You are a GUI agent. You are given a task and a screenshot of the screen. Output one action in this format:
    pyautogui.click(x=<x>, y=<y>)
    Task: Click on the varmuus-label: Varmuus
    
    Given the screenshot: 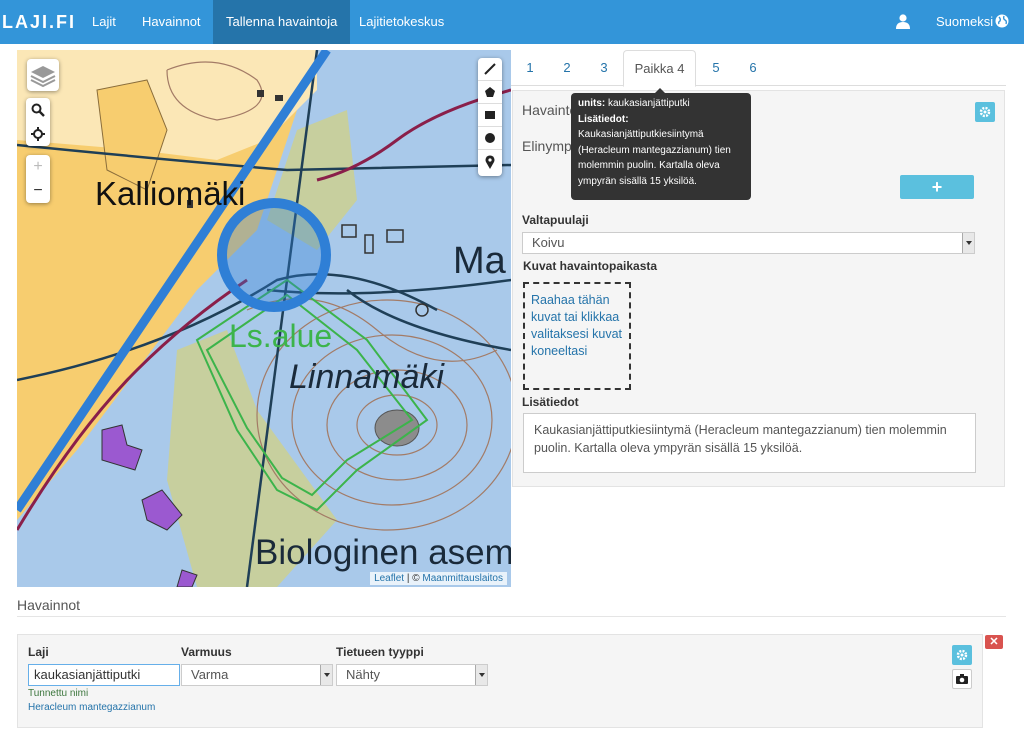 What is the action you would take?
    pyautogui.click(x=206, y=652)
    